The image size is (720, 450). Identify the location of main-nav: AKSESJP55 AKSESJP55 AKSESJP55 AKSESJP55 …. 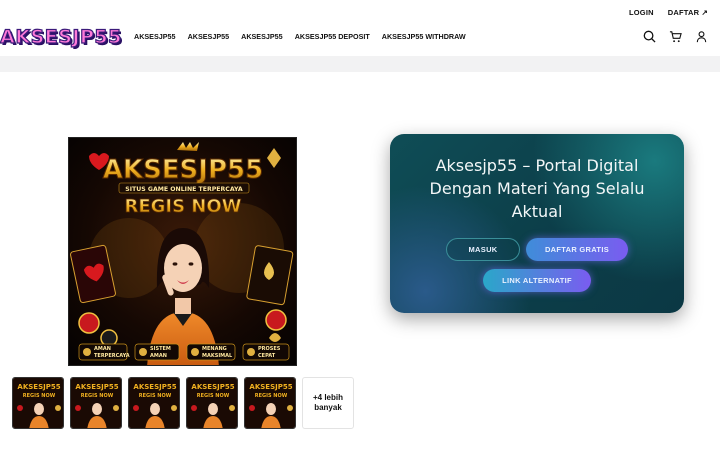
(300, 36).